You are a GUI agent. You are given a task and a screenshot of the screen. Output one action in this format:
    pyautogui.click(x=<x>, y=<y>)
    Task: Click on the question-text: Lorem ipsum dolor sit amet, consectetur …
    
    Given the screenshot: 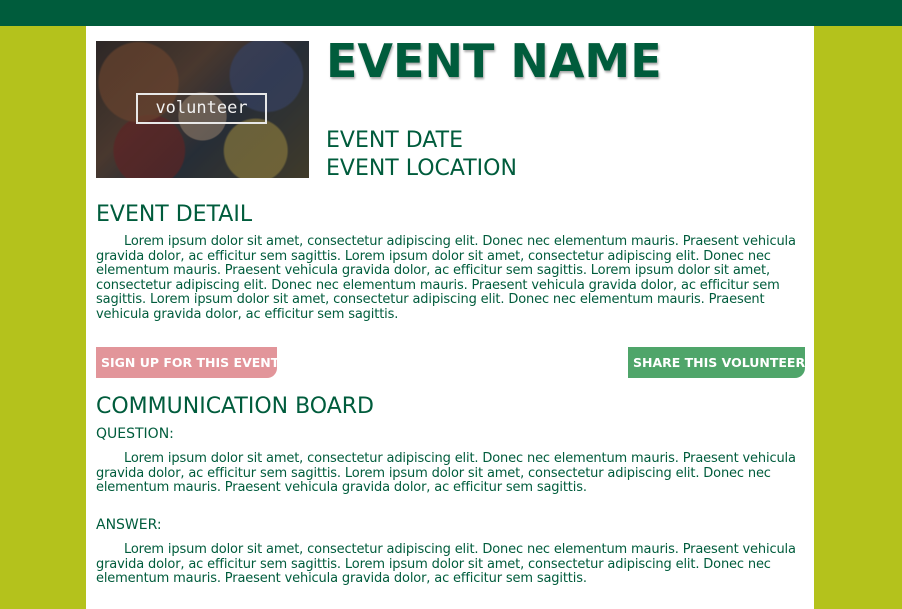 What is the action you would take?
    pyautogui.click(x=446, y=473)
    